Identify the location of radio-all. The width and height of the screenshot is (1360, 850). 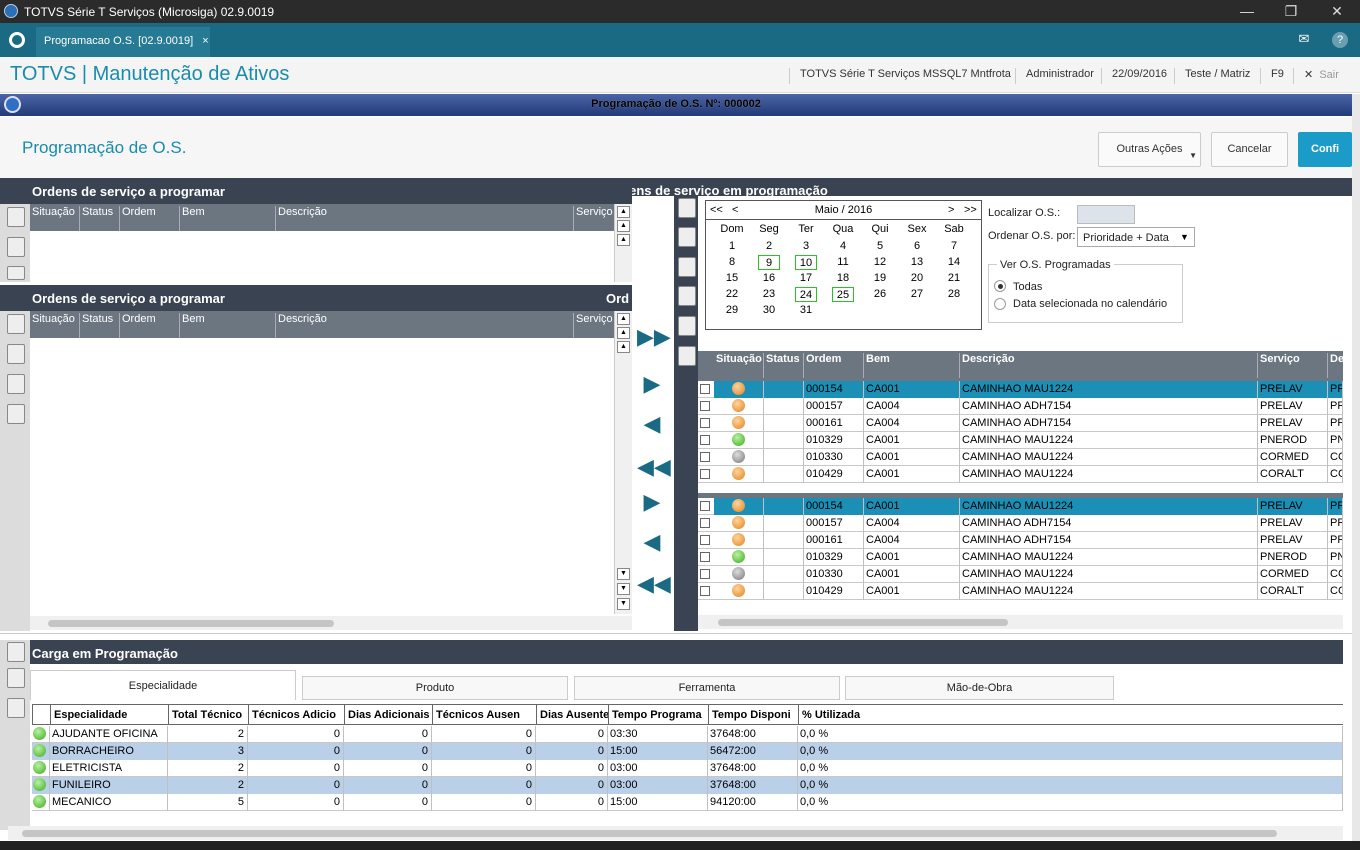
(1000, 286).